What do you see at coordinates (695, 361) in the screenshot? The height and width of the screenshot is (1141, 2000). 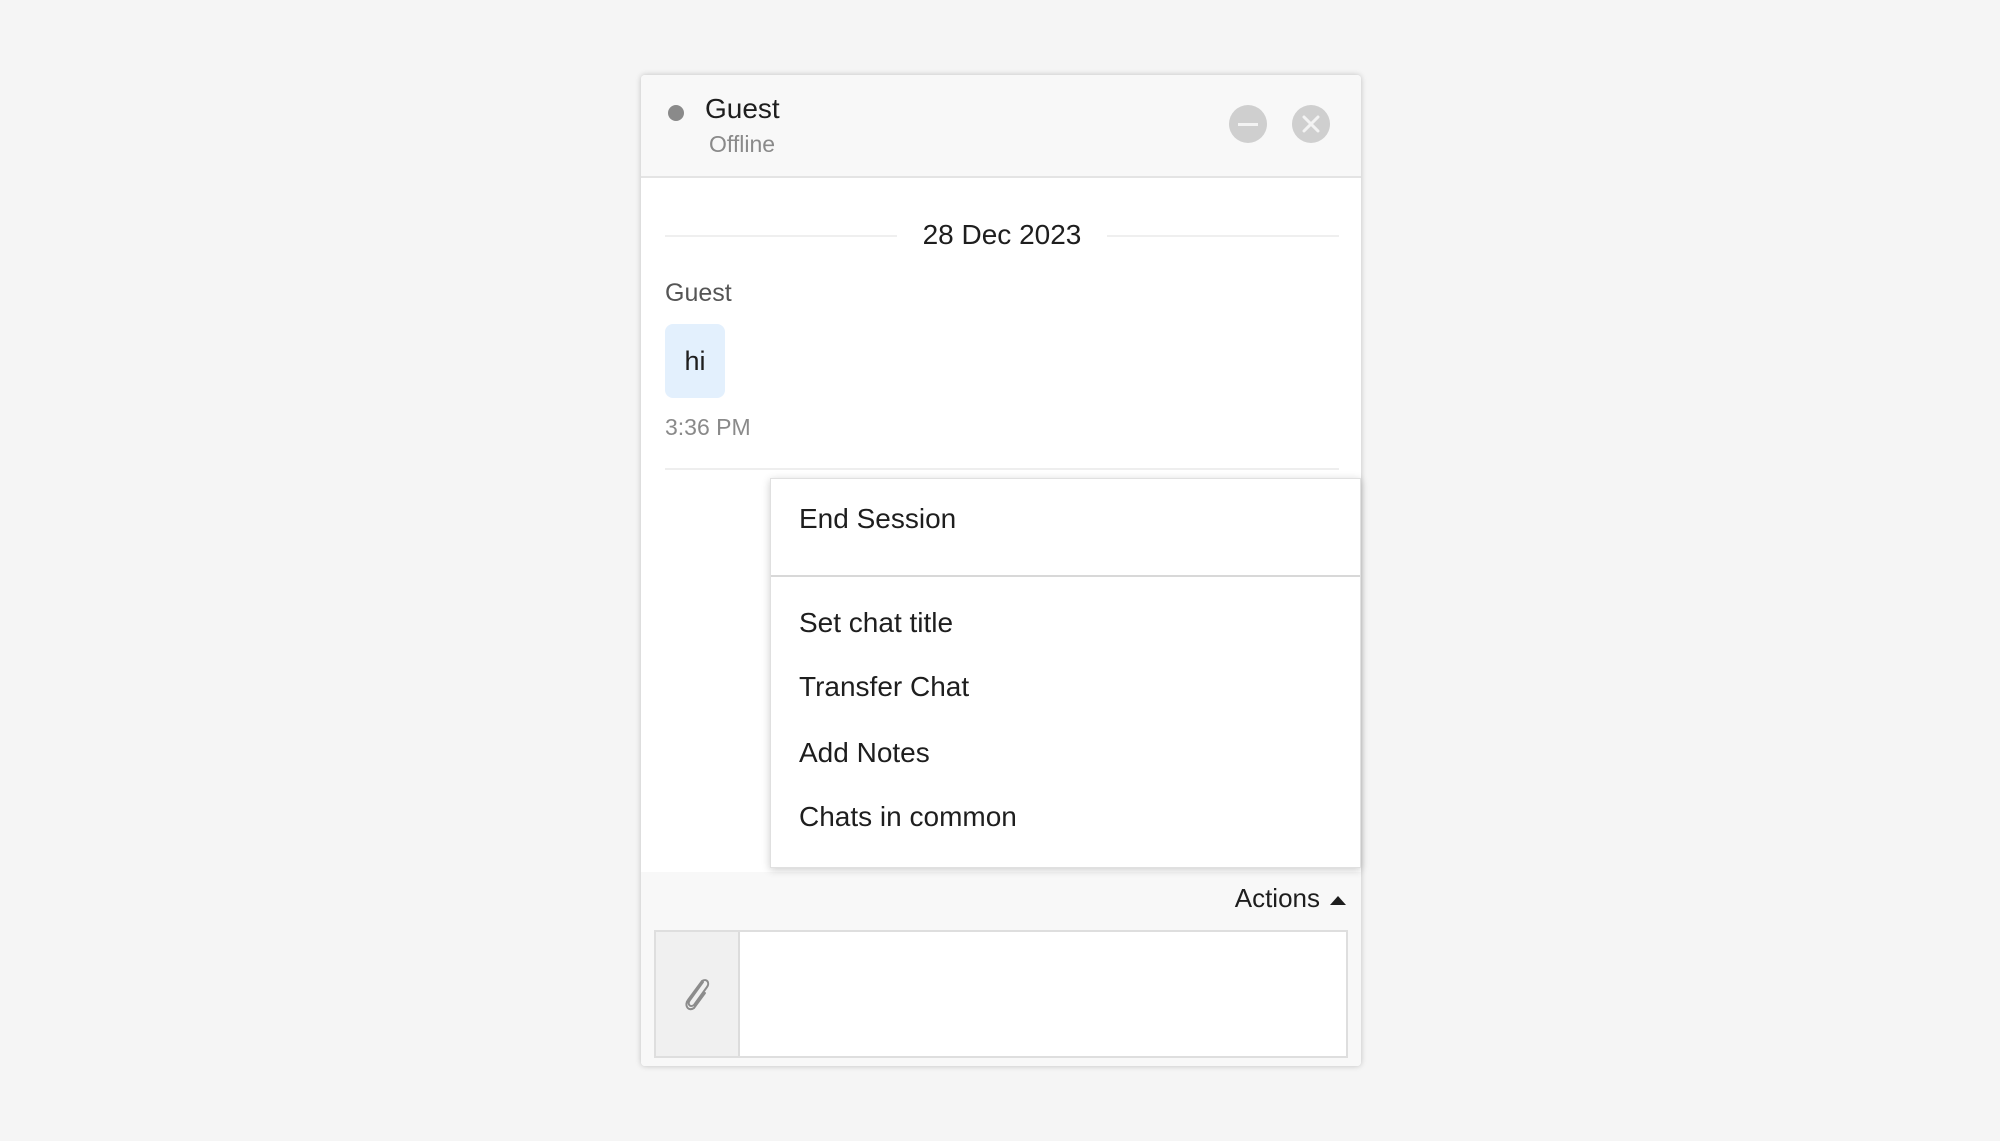 I see `message-bubble: hi` at bounding box center [695, 361].